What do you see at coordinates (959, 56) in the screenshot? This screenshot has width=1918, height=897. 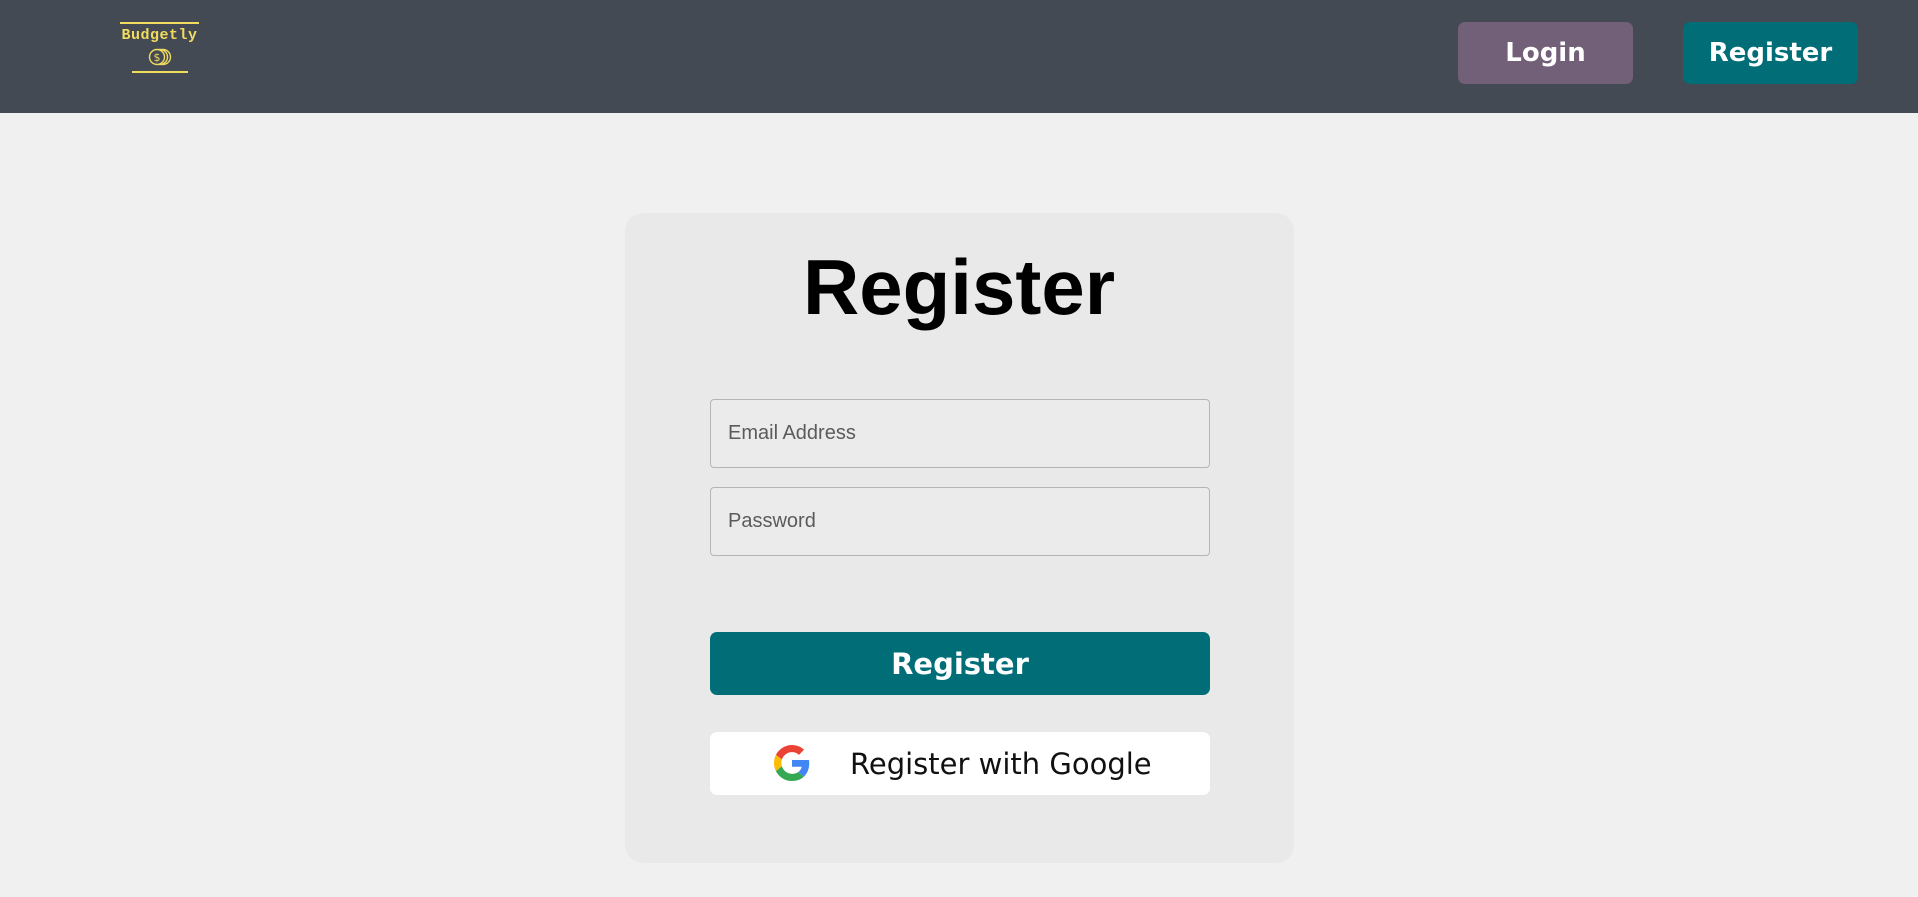 I see `navbar: Budgetly $ Login Register` at bounding box center [959, 56].